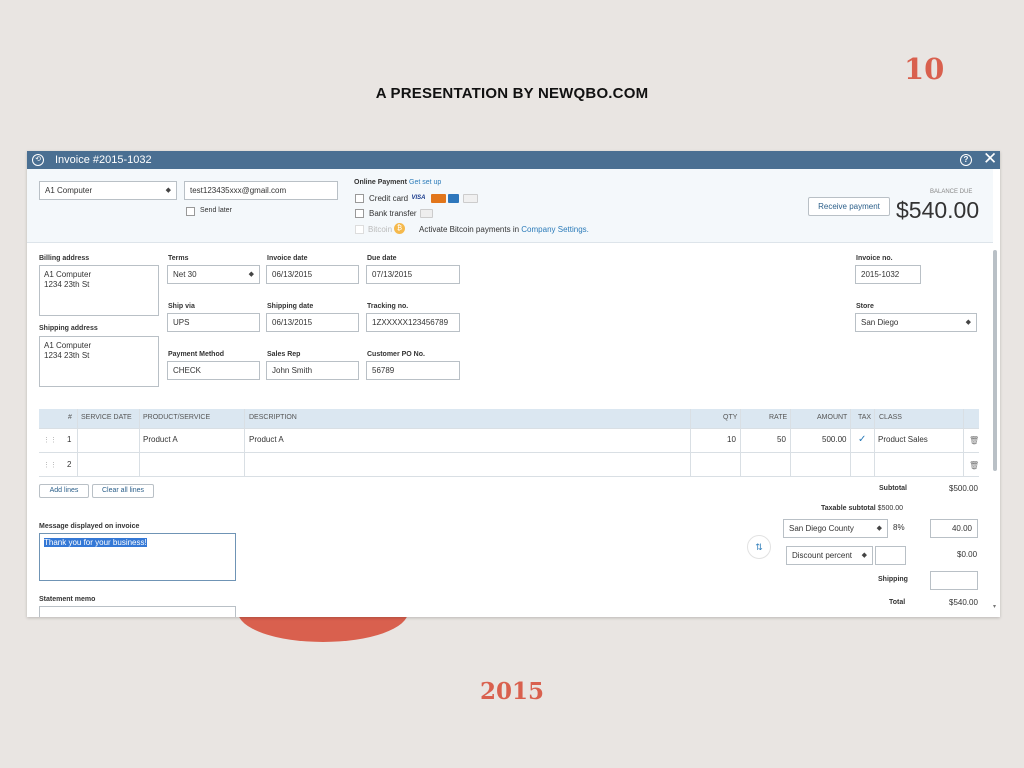 This screenshot has height=768, width=1024. Describe the element at coordinates (67, 284) in the screenshot. I see `billing-line-2: 1234 23th St` at that location.